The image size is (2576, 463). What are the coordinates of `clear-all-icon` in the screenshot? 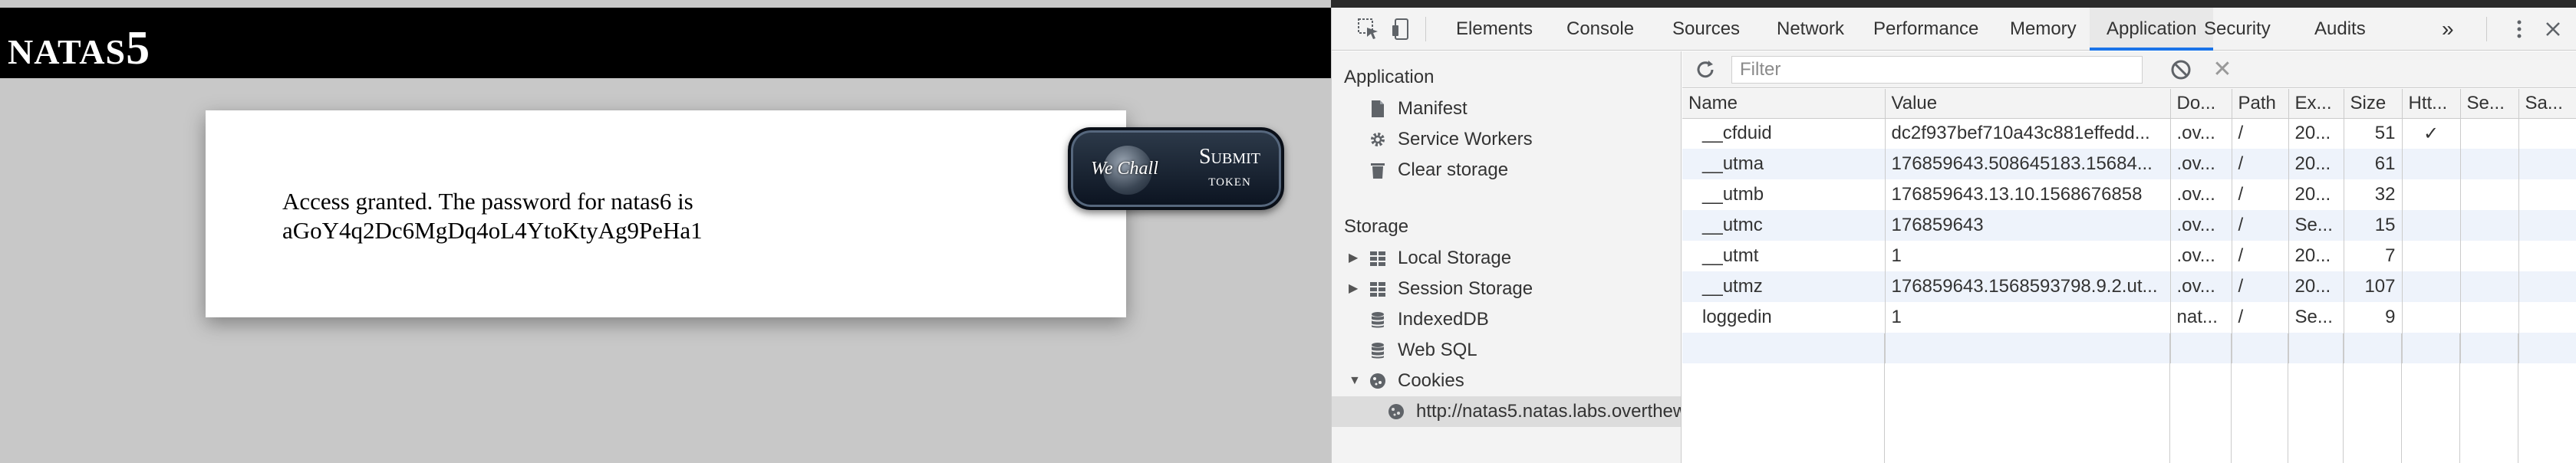 It's located at (2181, 69).